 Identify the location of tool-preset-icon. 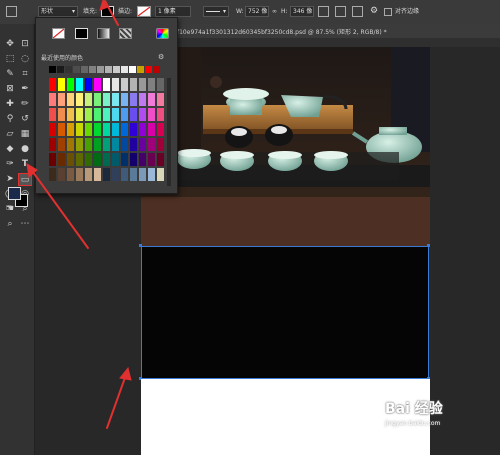
(11, 11).